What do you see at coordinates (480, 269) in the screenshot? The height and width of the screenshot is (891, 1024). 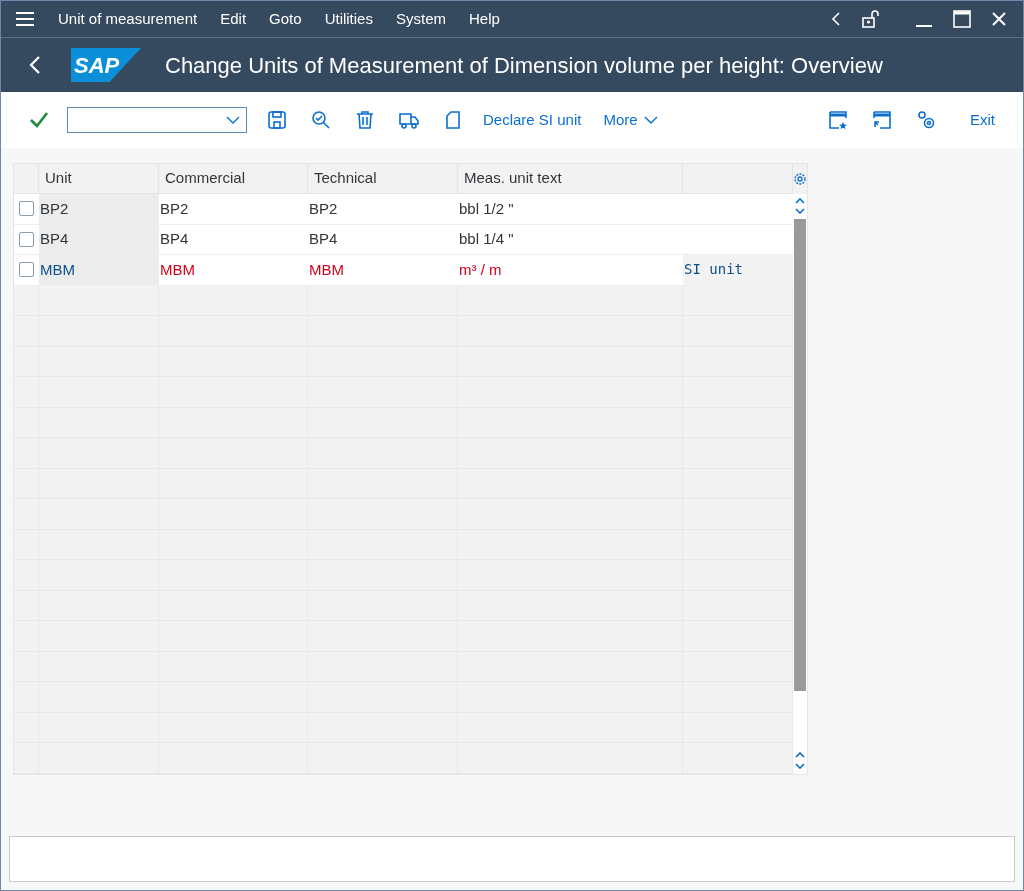 I see `table-cell-text: m³ / m` at bounding box center [480, 269].